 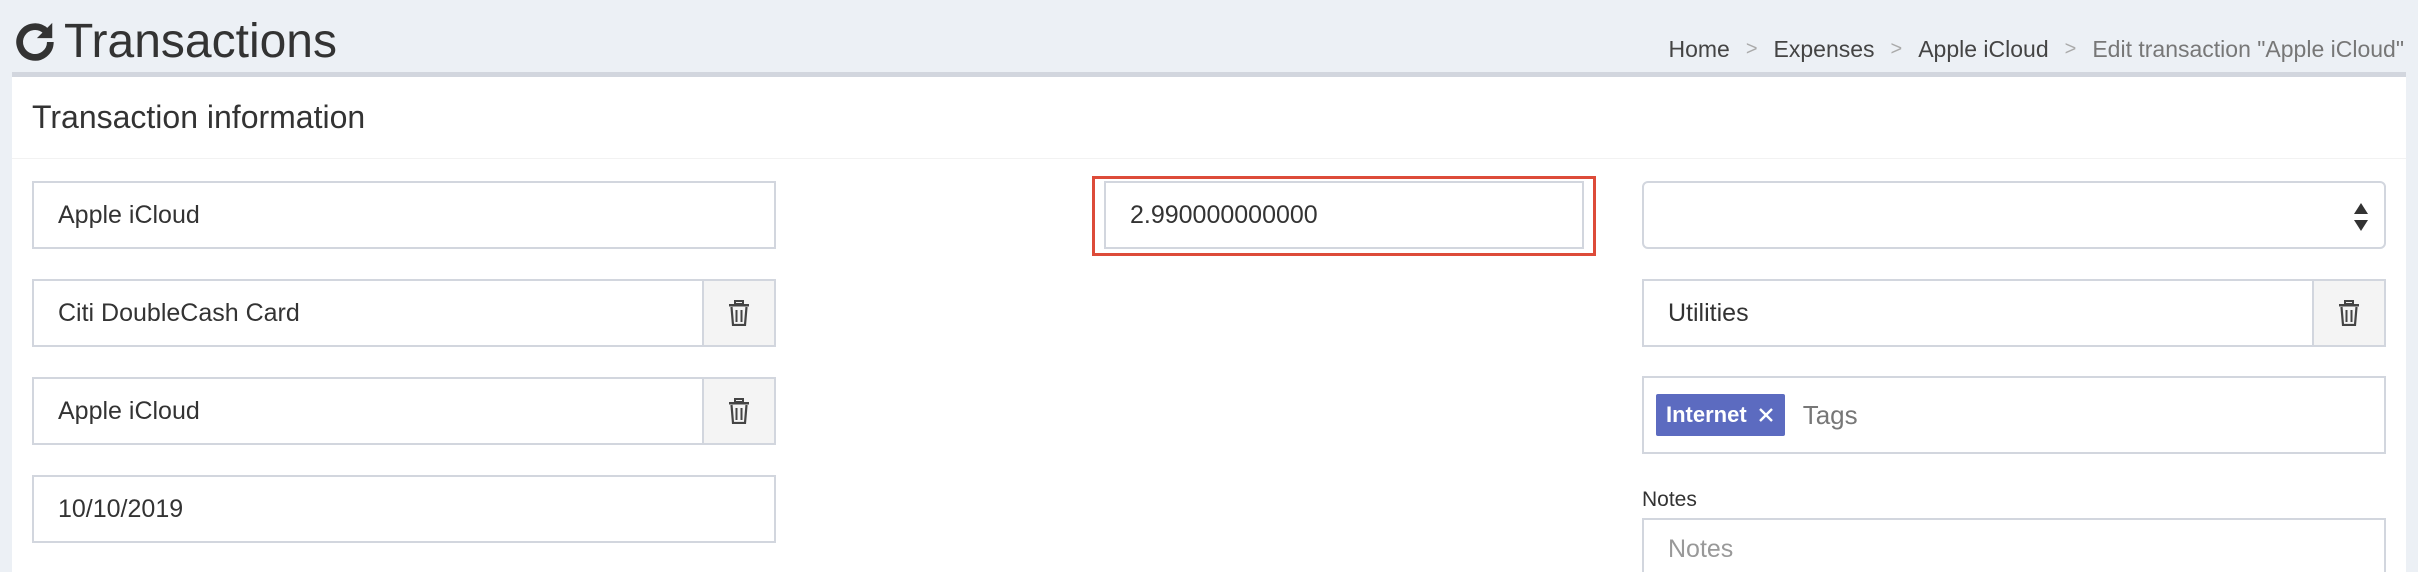 What do you see at coordinates (1824, 49) in the screenshot?
I see `breadcrumb-expenses: Expenses` at bounding box center [1824, 49].